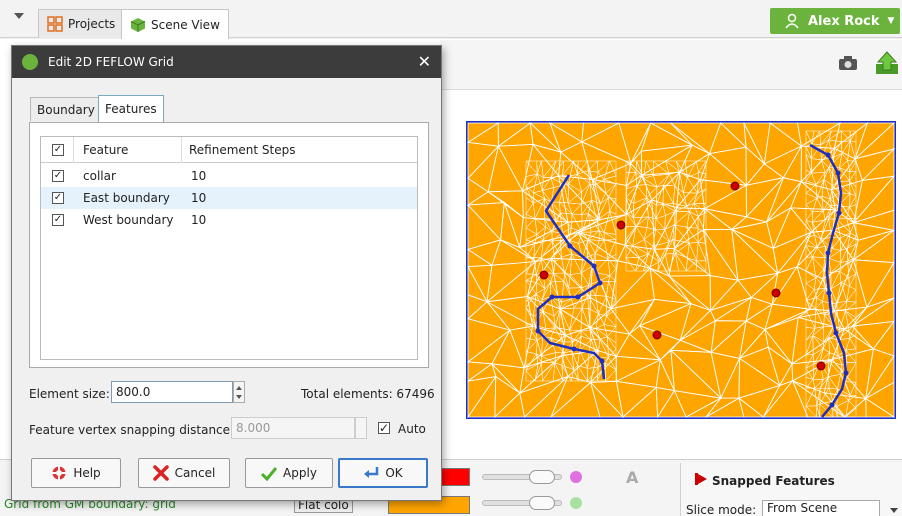 The height and width of the screenshot is (516, 902). Describe the element at coordinates (773, 481) in the screenshot. I see `snapped-features-title: Snapped Features` at that location.